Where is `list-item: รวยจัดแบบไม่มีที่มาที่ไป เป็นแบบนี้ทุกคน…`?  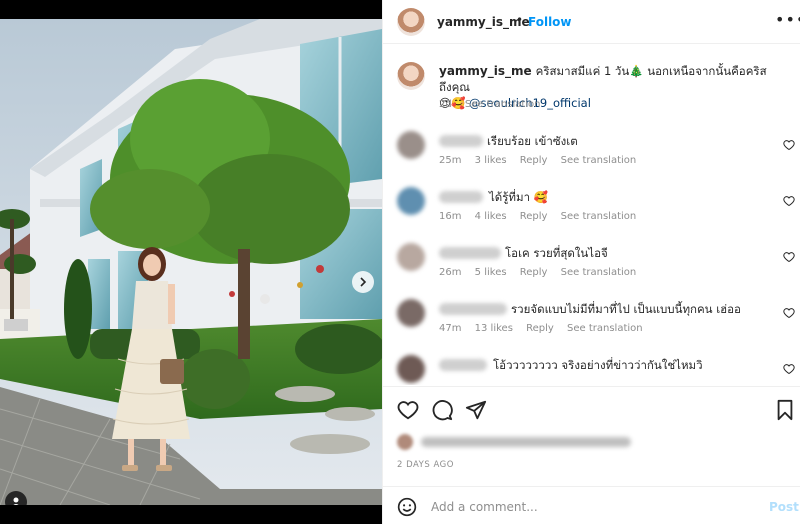 list-item: รวยจัดแบบไม่มีที่มาที่ไป เป็นแบบนี้ทุกคน… is located at coordinates (591, 327).